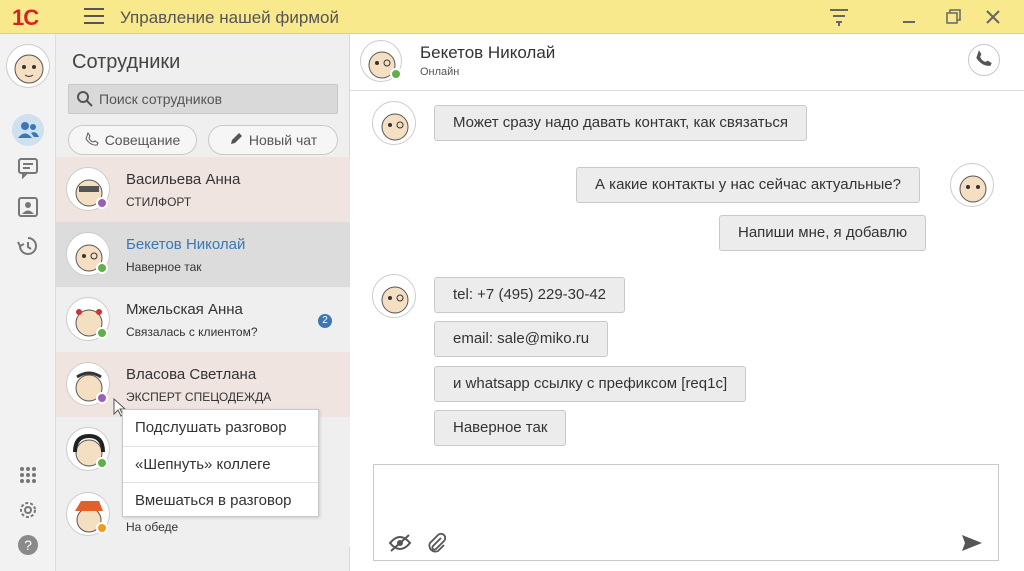 This screenshot has height=571, width=1024. What do you see at coordinates (203, 384) in the screenshot?
I see `contact-item: Власова Светлана ЭКСПЕРТ СПЕЦОДЕЖДА` at bounding box center [203, 384].